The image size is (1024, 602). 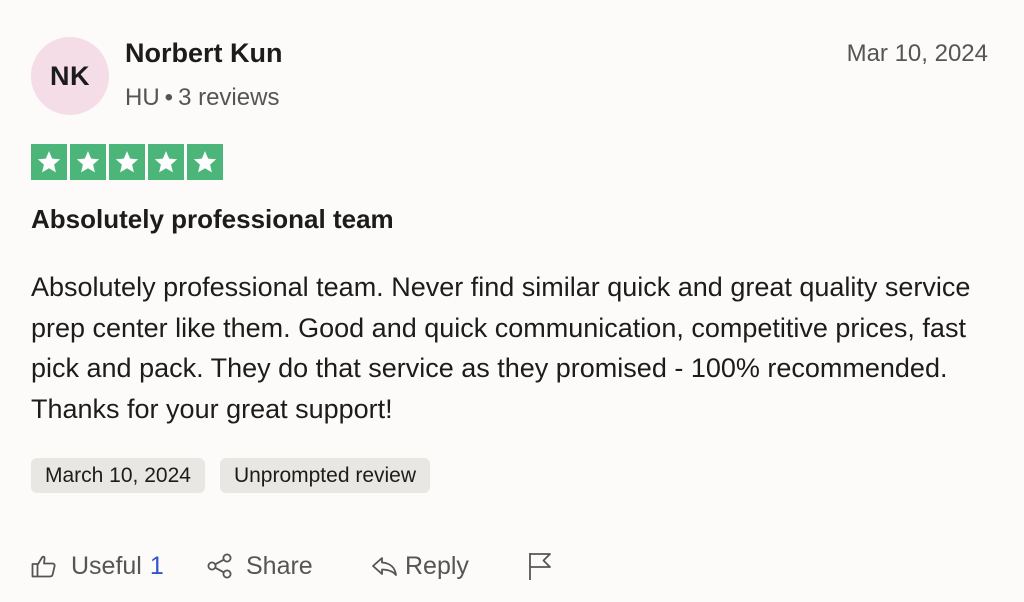 I want to click on author-name: Norbert Kun, so click(x=204, y=53).